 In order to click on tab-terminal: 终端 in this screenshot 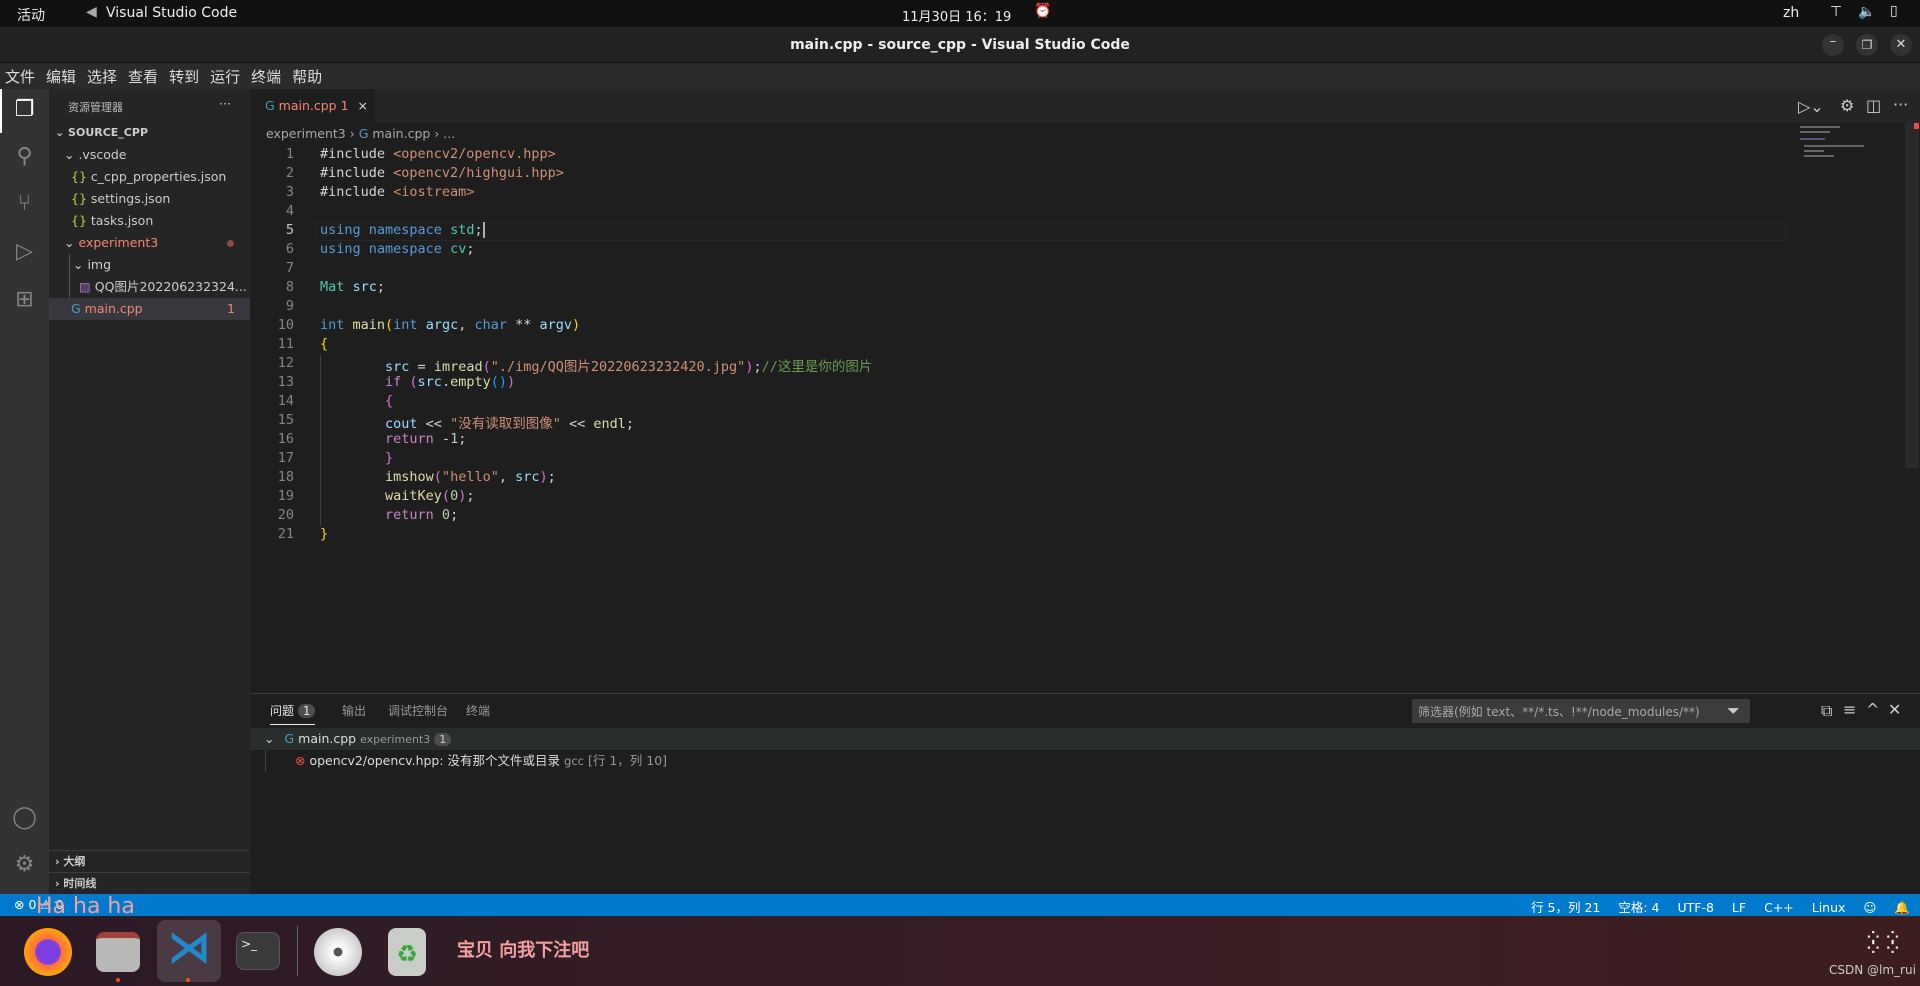, I will do `click(478, 710)`.